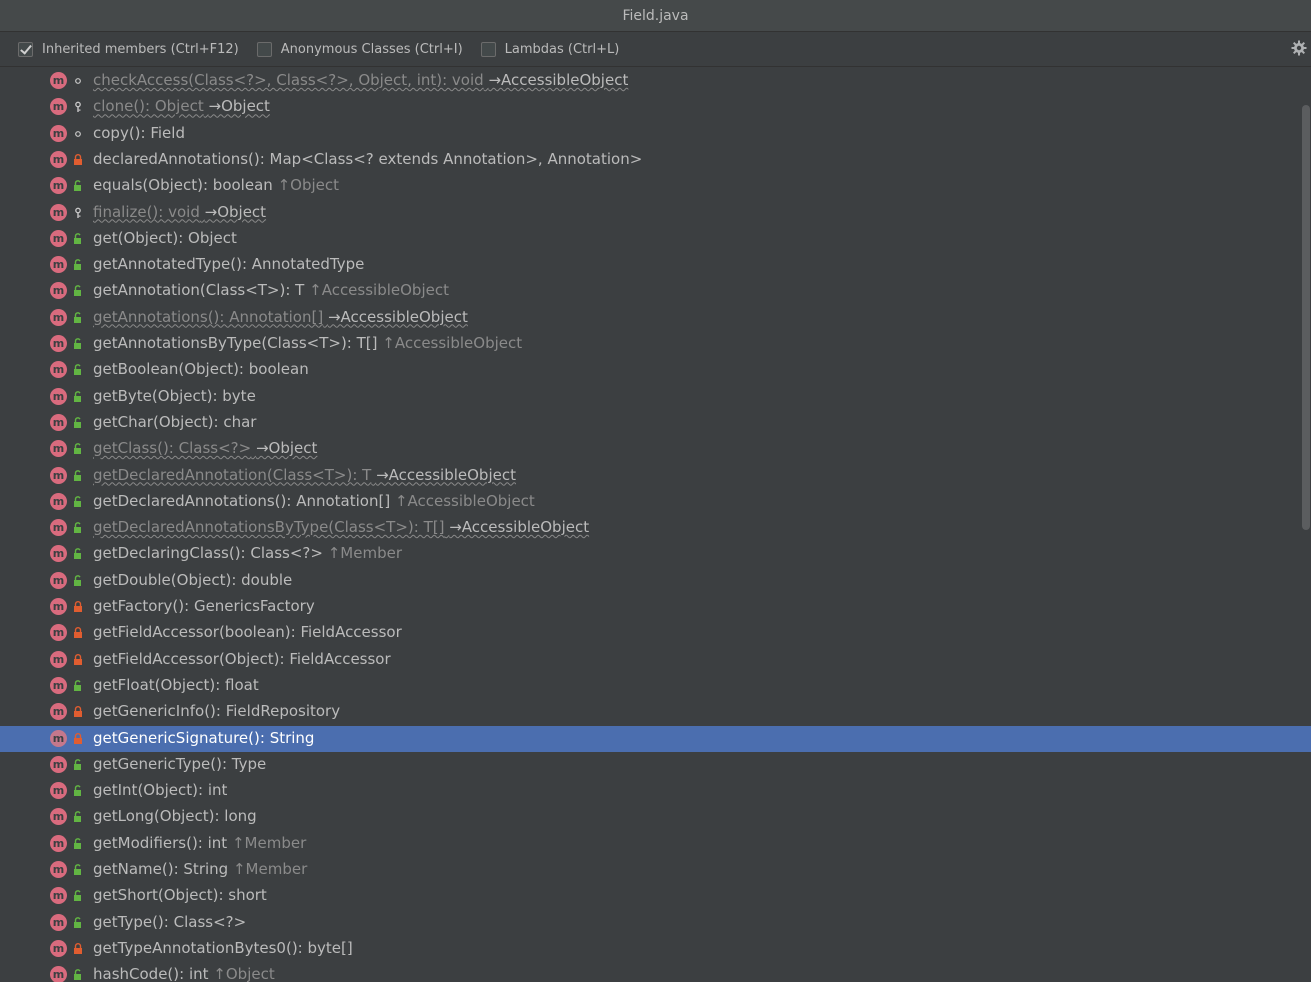 The image size is (1311, 982). I want to click on member-row: m getChar(Object): char, so click(655, 423).